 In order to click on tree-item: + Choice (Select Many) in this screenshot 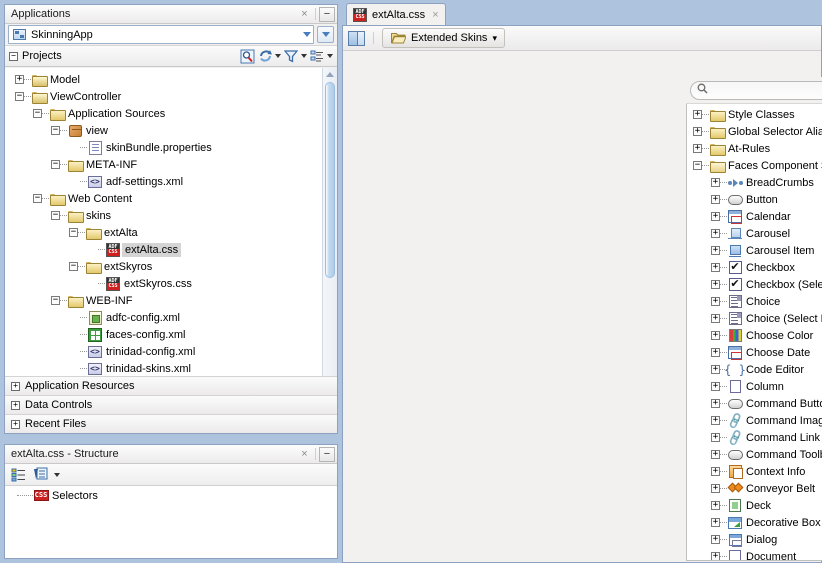, I will do `click(754, 318)`.